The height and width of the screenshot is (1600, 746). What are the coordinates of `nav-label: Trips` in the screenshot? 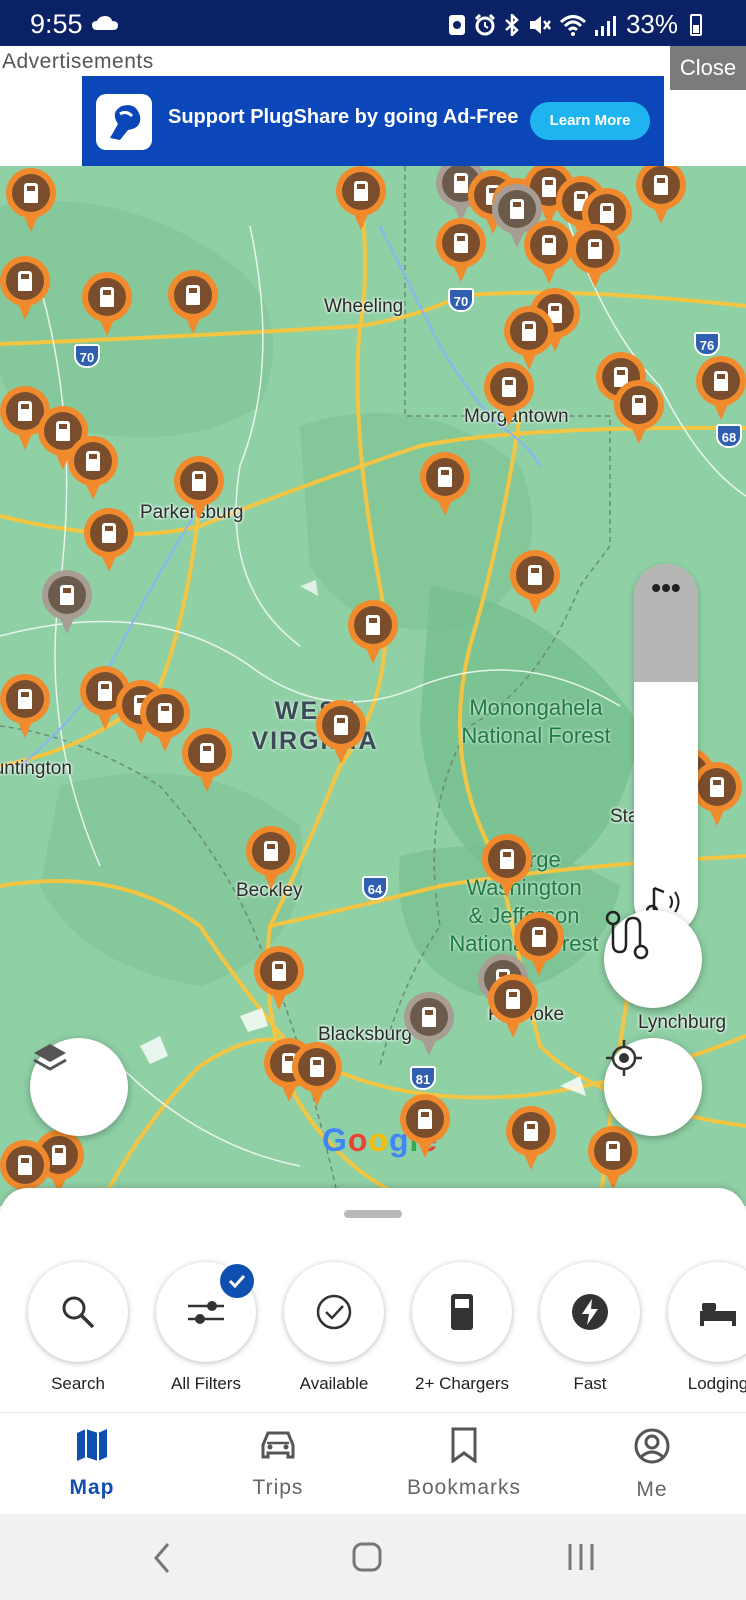 It's located at (278, 1487).